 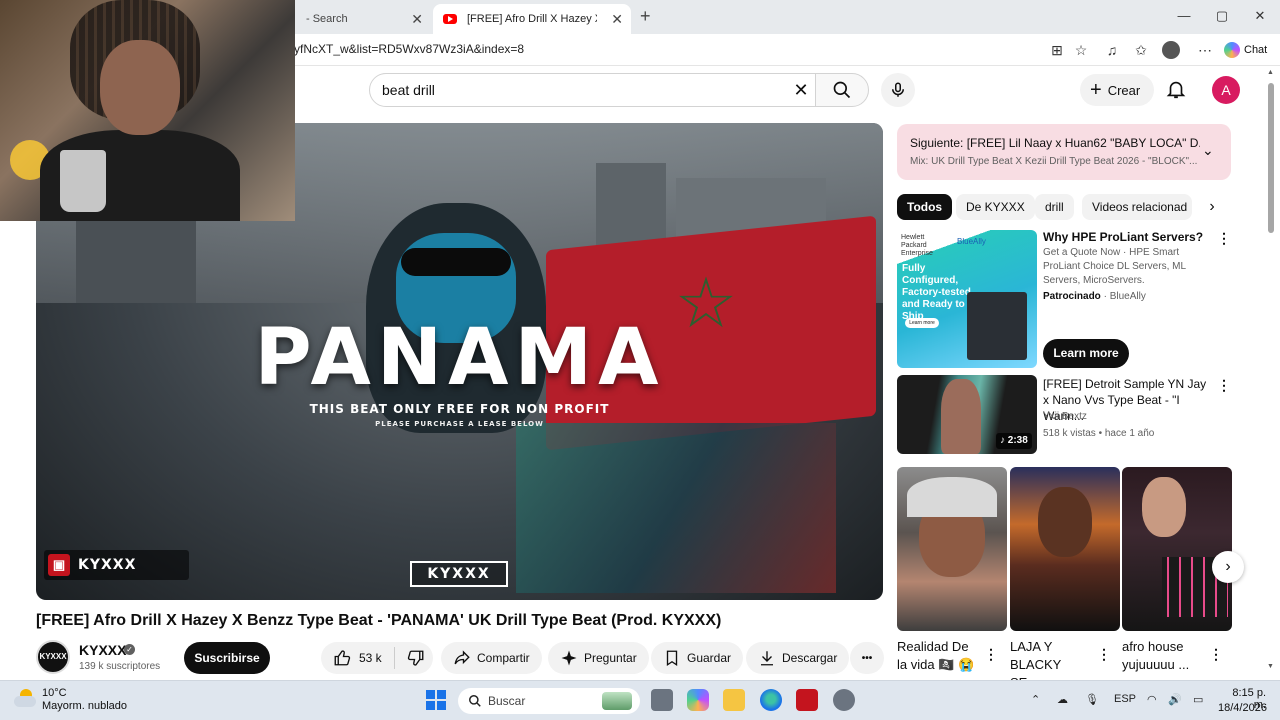 What do you see at coordinates (357, 658) in the screenshot?
I see `like-button: 53 k` at bounding box center [357, 658].